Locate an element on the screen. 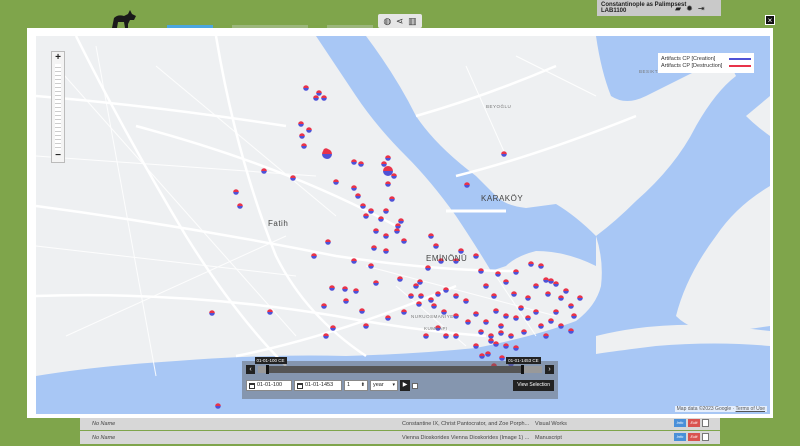 This screenshot has width=800, height=446. timeline-track: 01-01-100 CE 01-01-1453 CE is located at coordinates (398, 365).